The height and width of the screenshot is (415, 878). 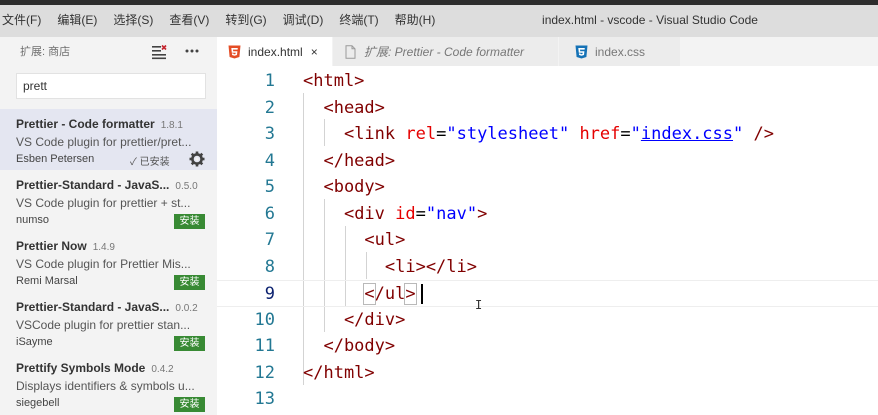 I want to click on extension-author: siegebell, so click(x=38, y=403).